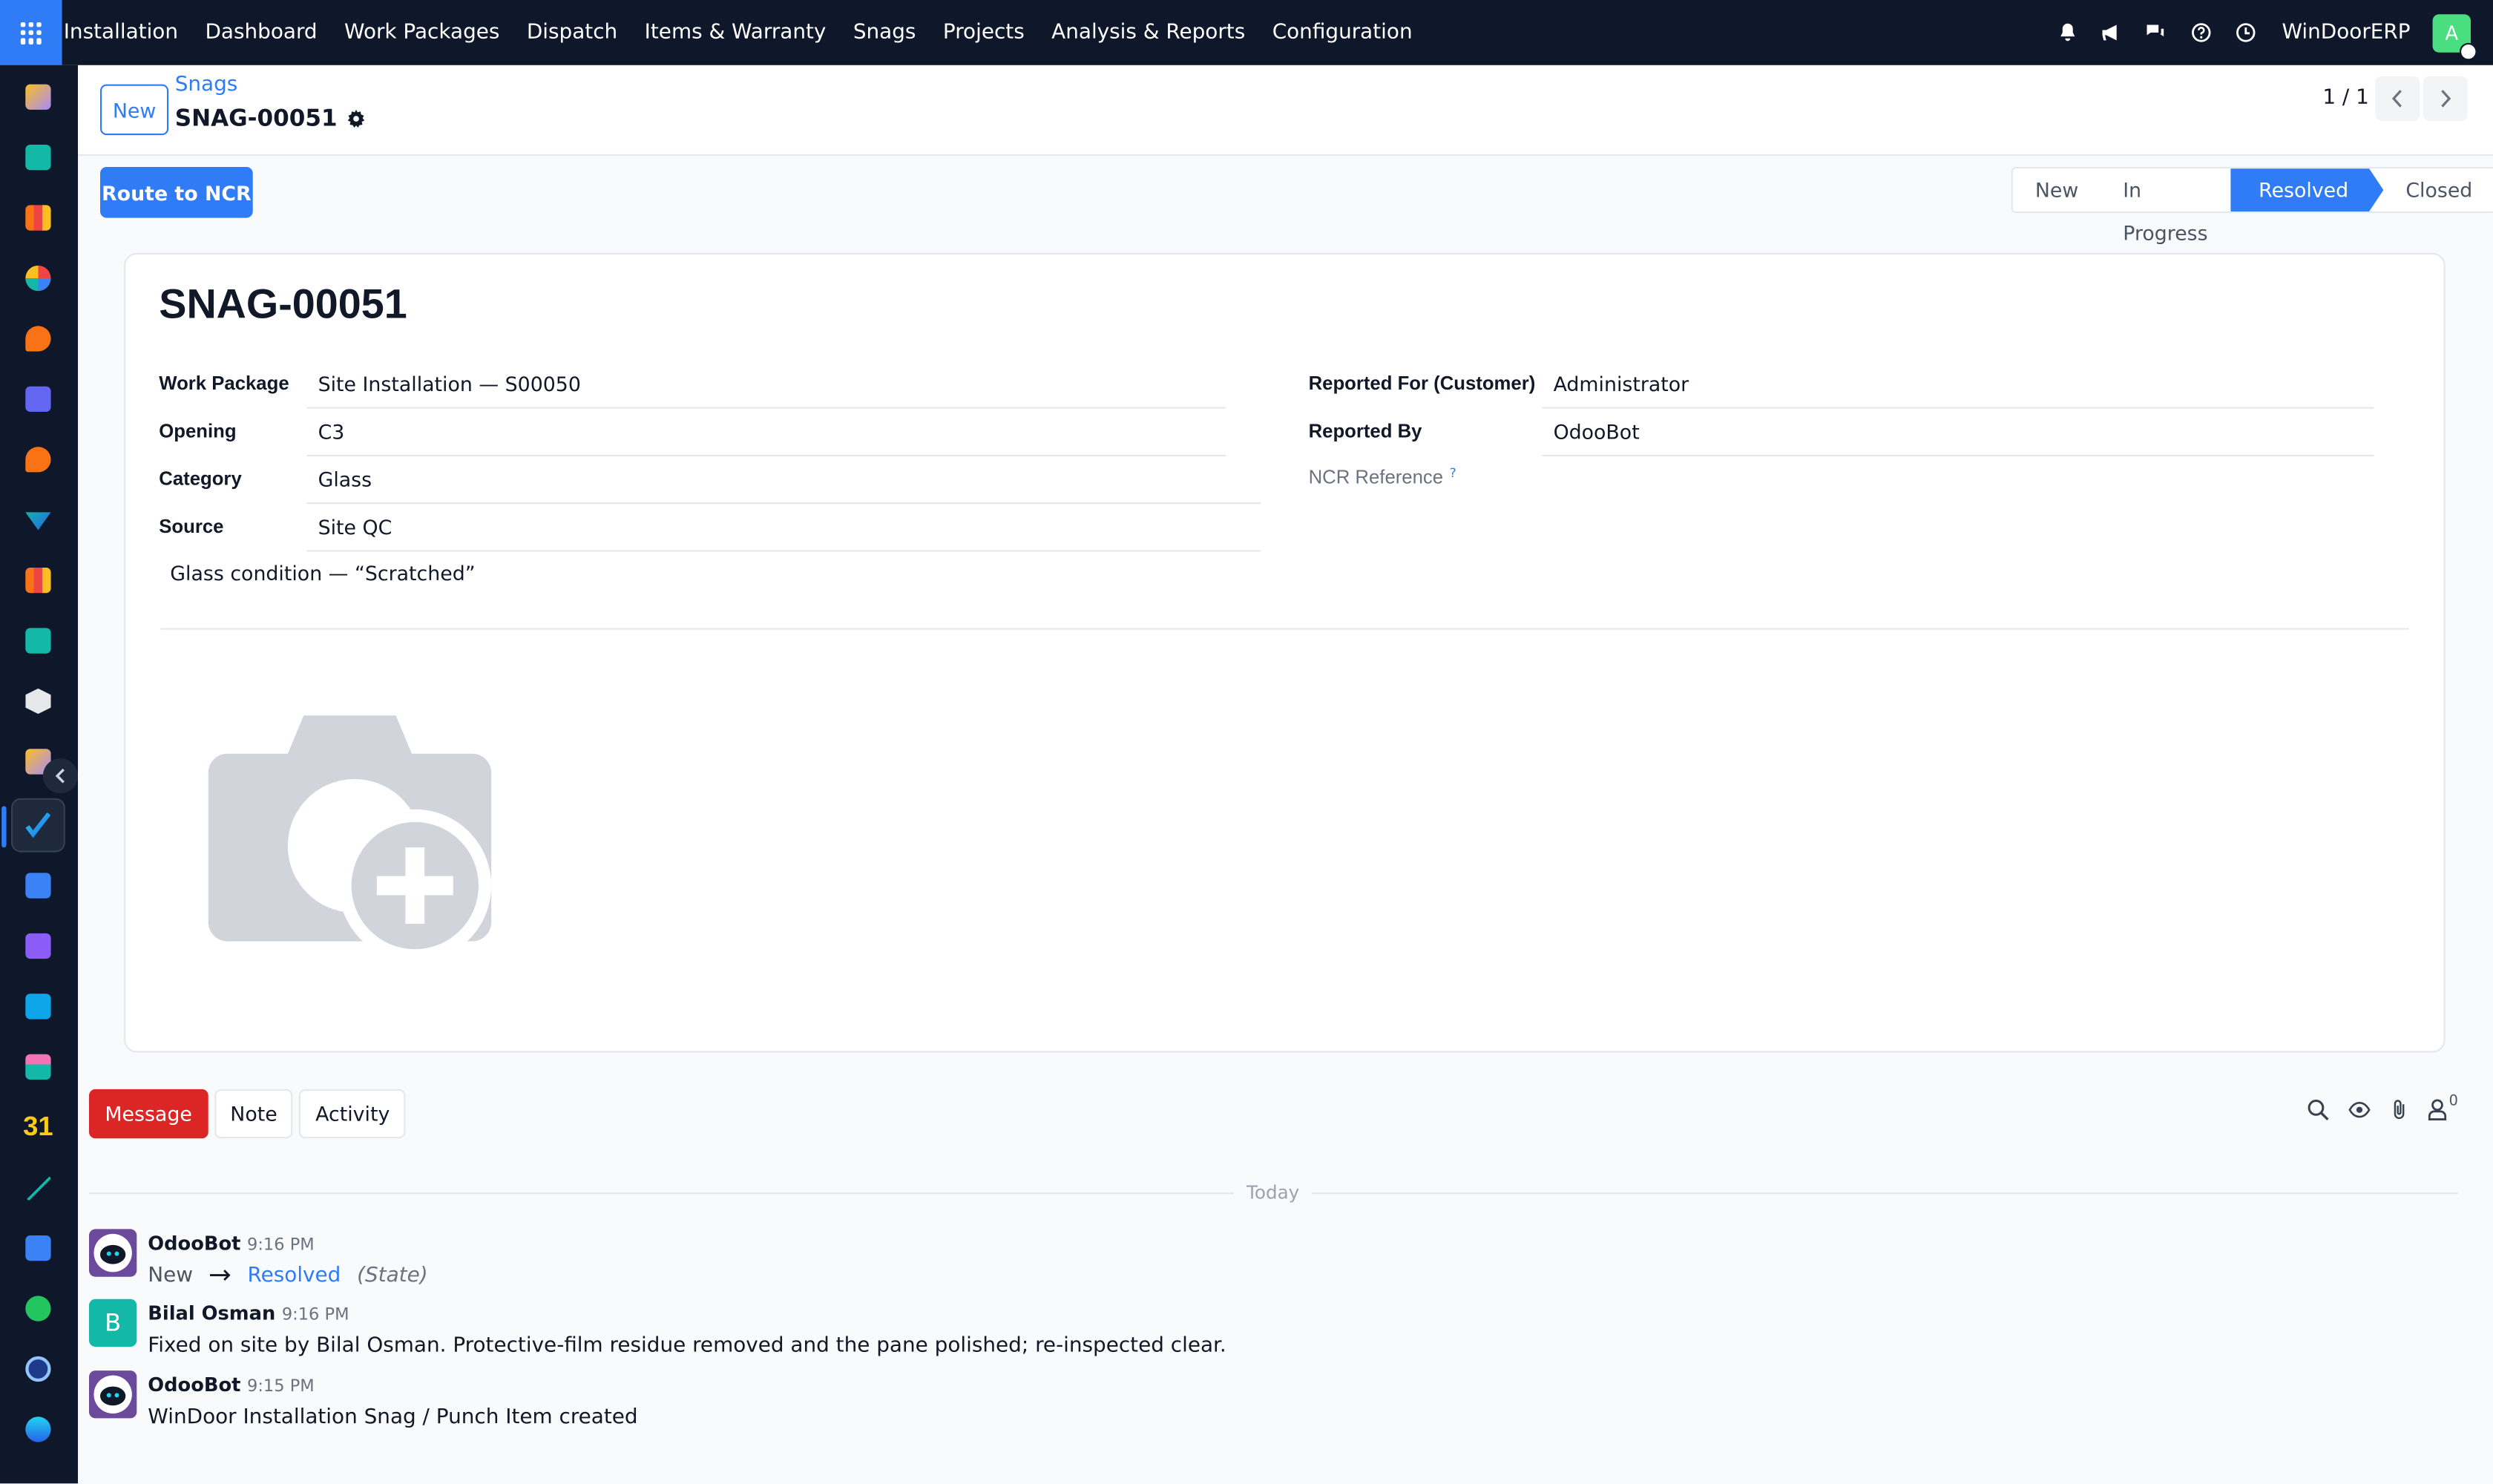 This screenshot has height=1484, width=2493. Describe the element at coordinates (2454, 36) in the screenshot. I see `user-avatar: A` at that location.